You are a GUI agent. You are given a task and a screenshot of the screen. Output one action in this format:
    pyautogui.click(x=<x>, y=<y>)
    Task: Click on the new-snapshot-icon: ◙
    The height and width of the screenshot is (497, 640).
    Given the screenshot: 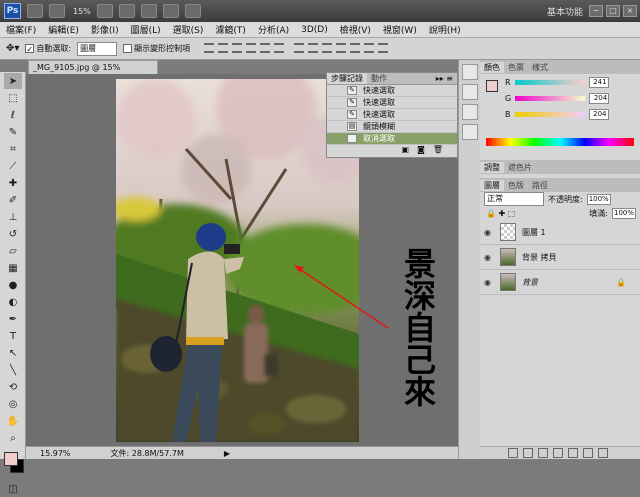 What is the action you would take?
    pyautogui.click(x=421, y=151)
    